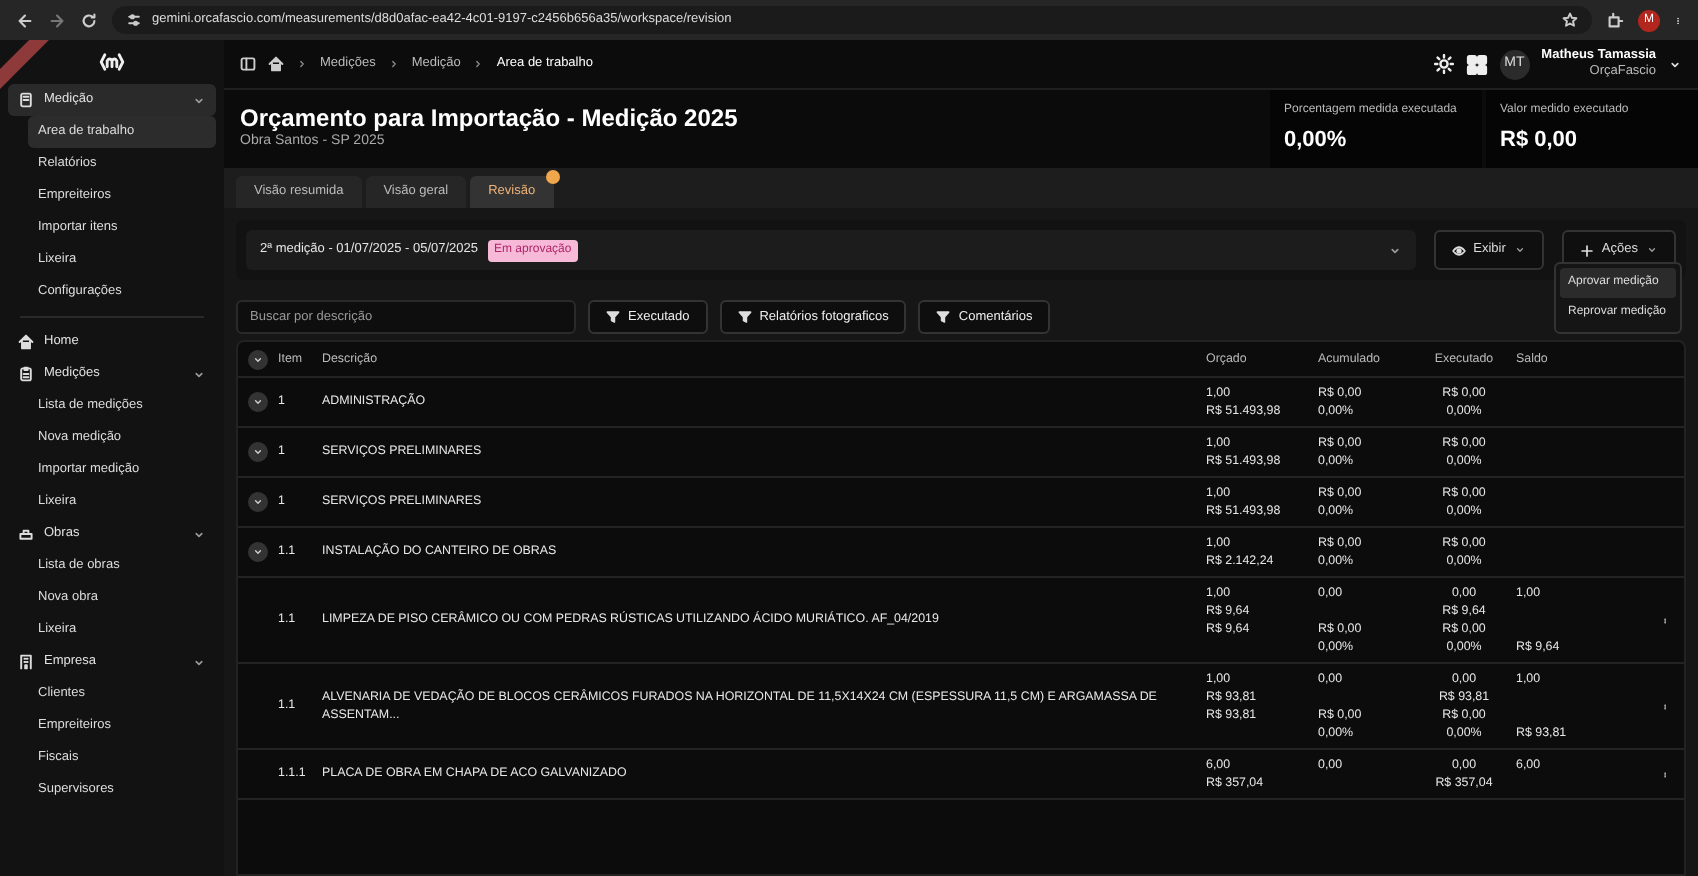 This screenshot has height=876, width=1698. What do you see at coordinates (26, 374) in the screenshot?
I see `clipboard-icon` at bounding box center [26, 374].